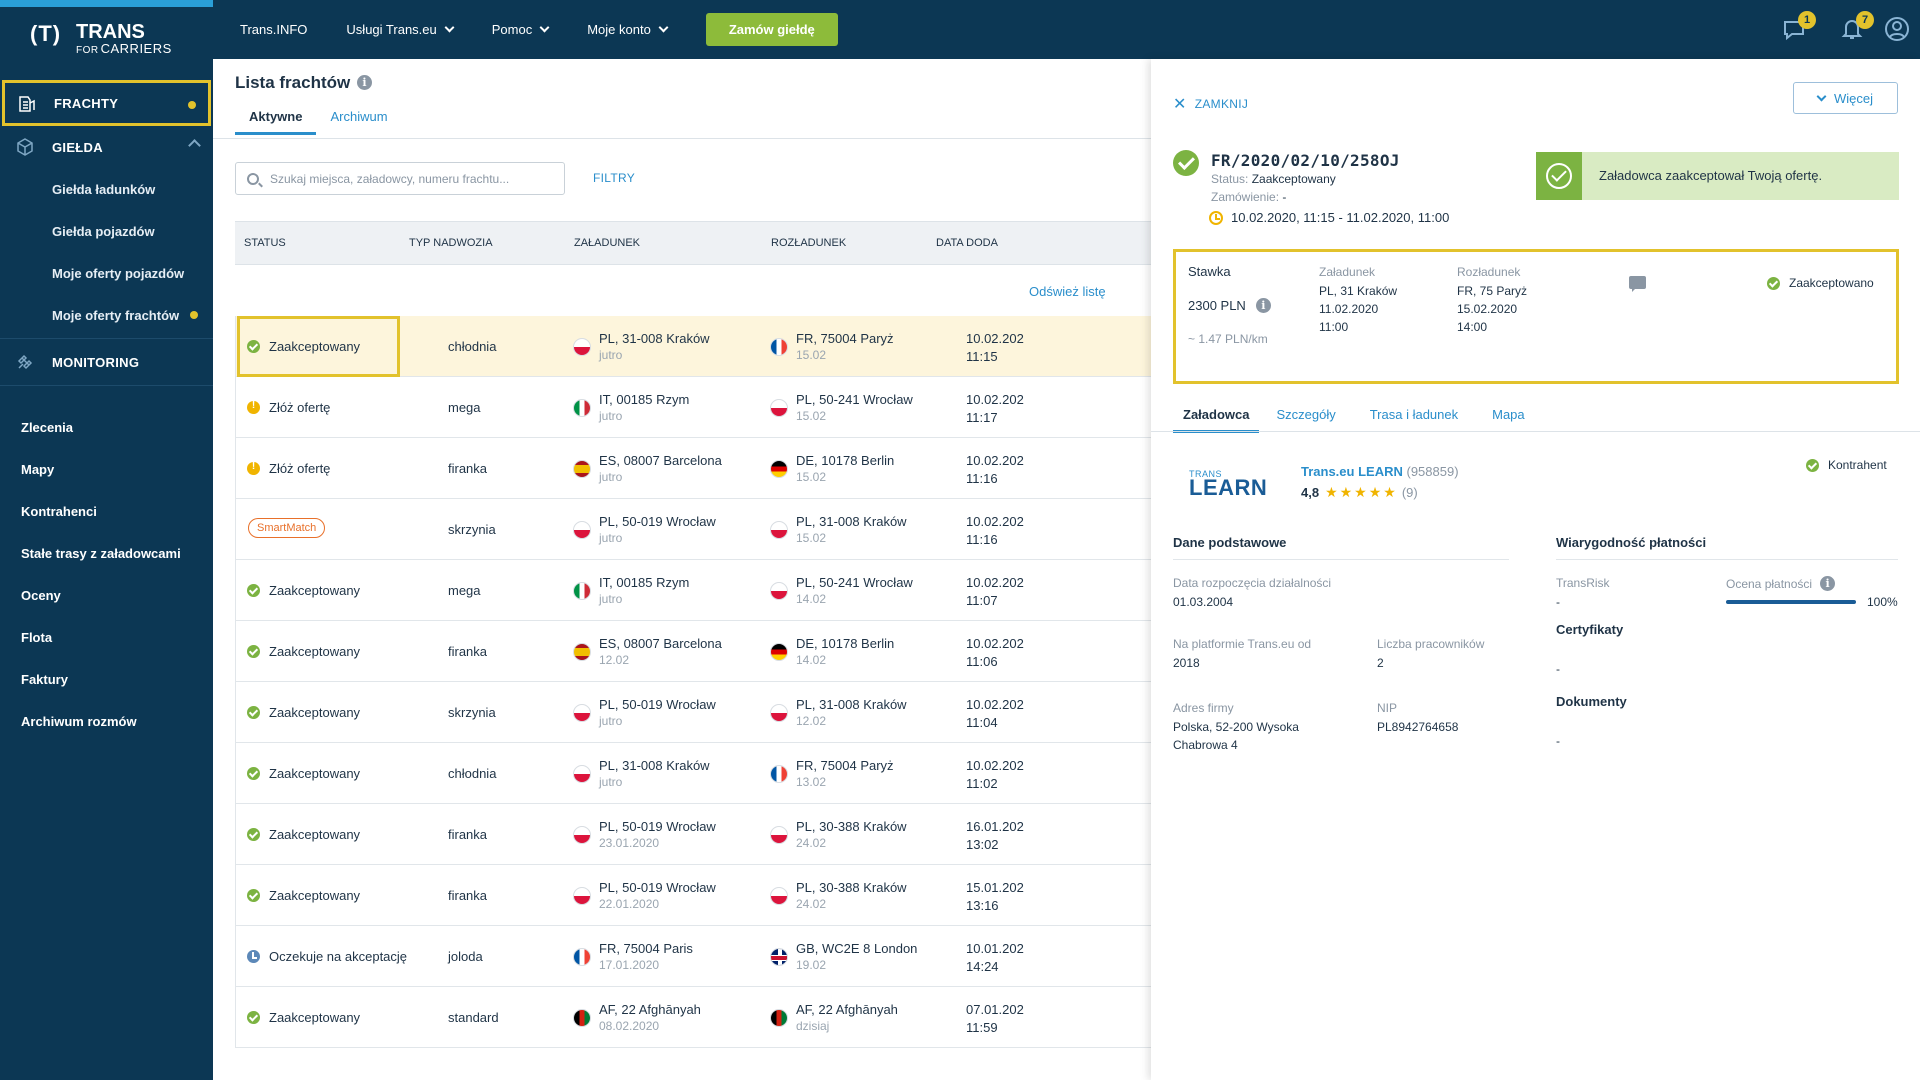  I want to click on unloading-place: FR, 75004 Paryż, so click(845, 765).